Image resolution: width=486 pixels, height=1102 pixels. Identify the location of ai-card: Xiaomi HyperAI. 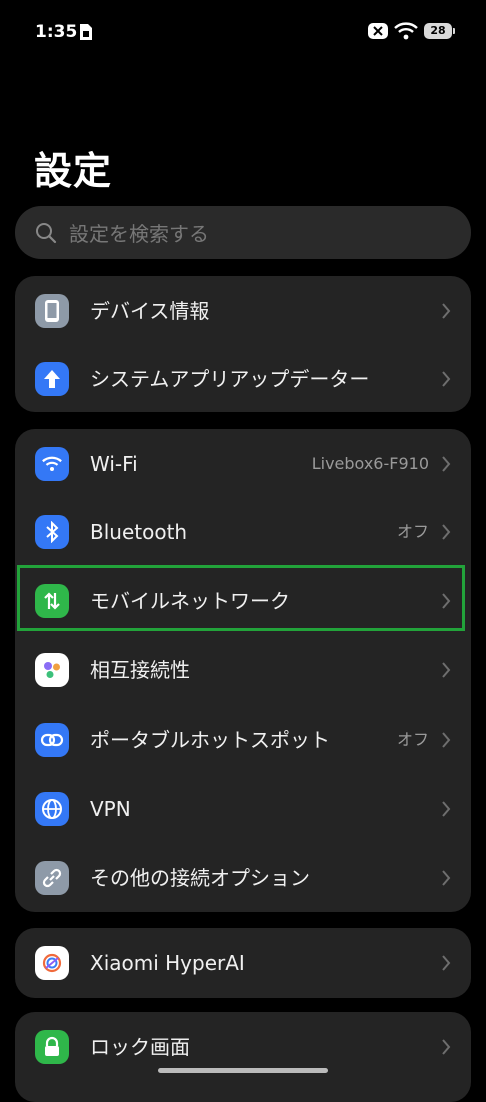
(243, 963).